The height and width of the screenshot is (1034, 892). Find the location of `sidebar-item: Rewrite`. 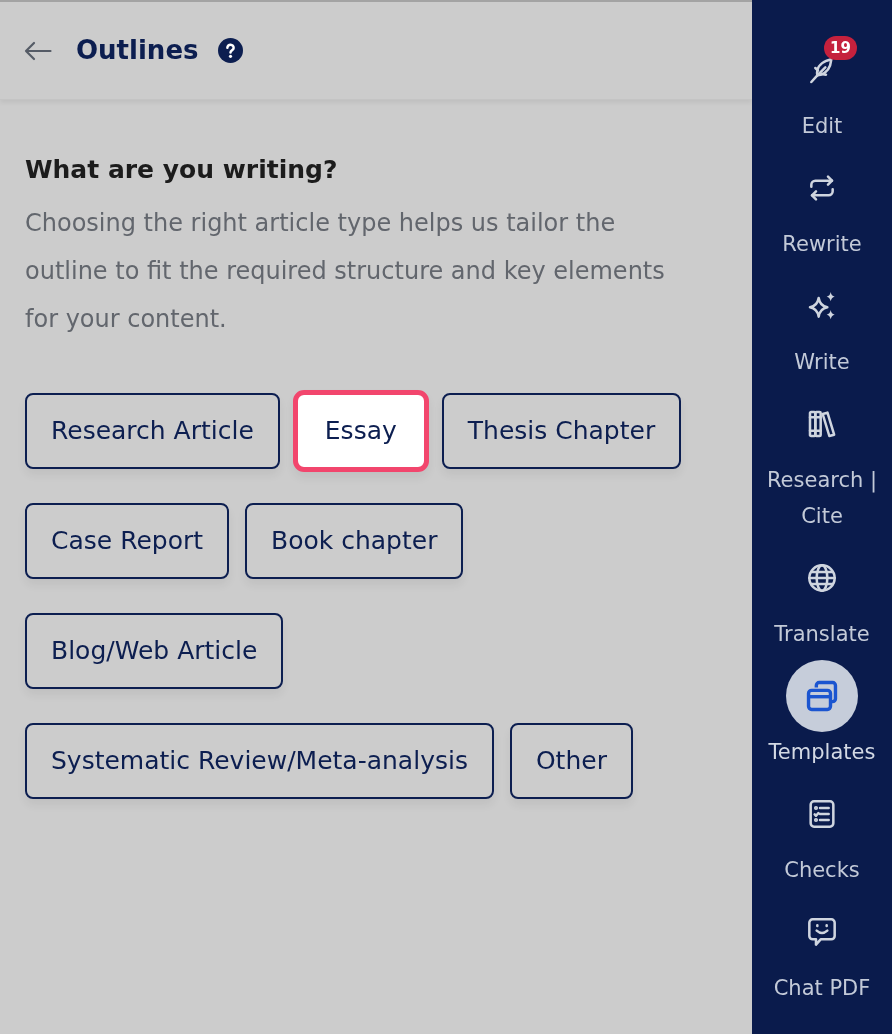

sidebar-item: Rewrite is located at coordinates (822, 215).